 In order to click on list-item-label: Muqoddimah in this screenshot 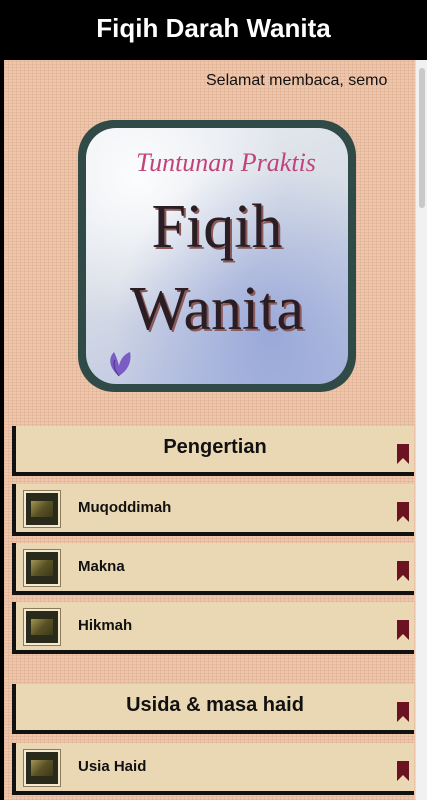, I will do `click(125, 507)`.